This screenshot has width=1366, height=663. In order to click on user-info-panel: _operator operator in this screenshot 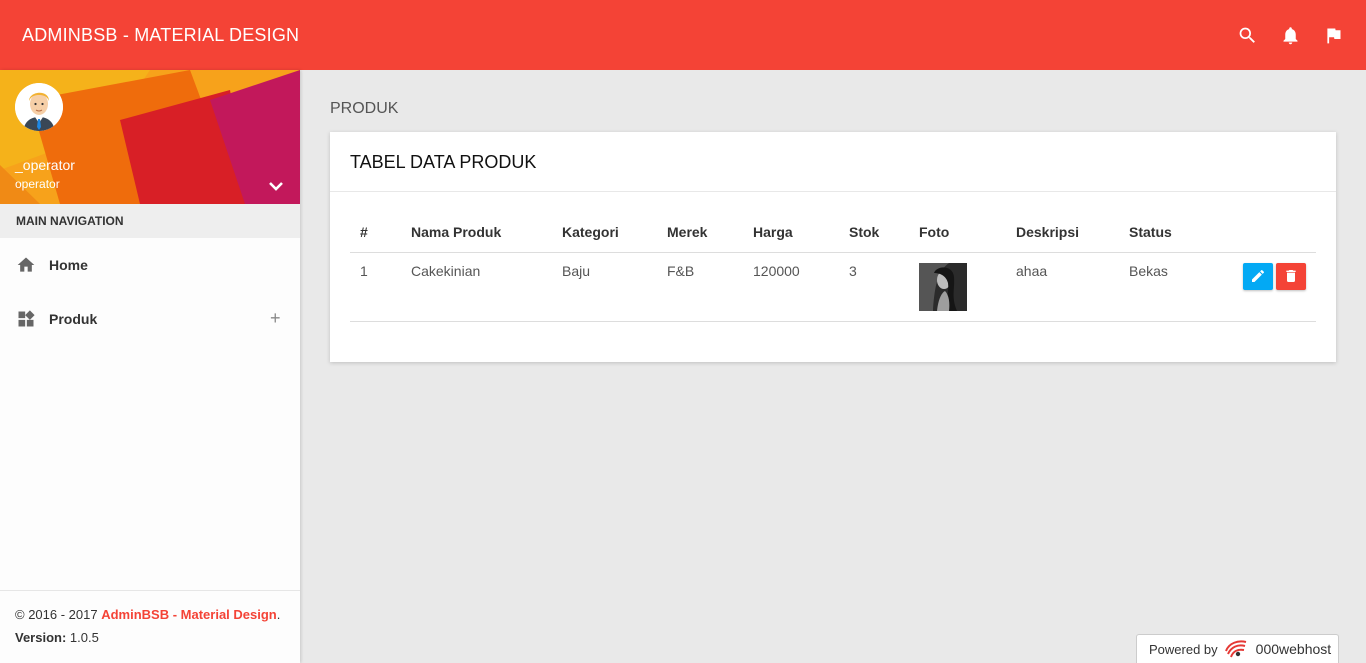, I will do `click(150, 137)`.